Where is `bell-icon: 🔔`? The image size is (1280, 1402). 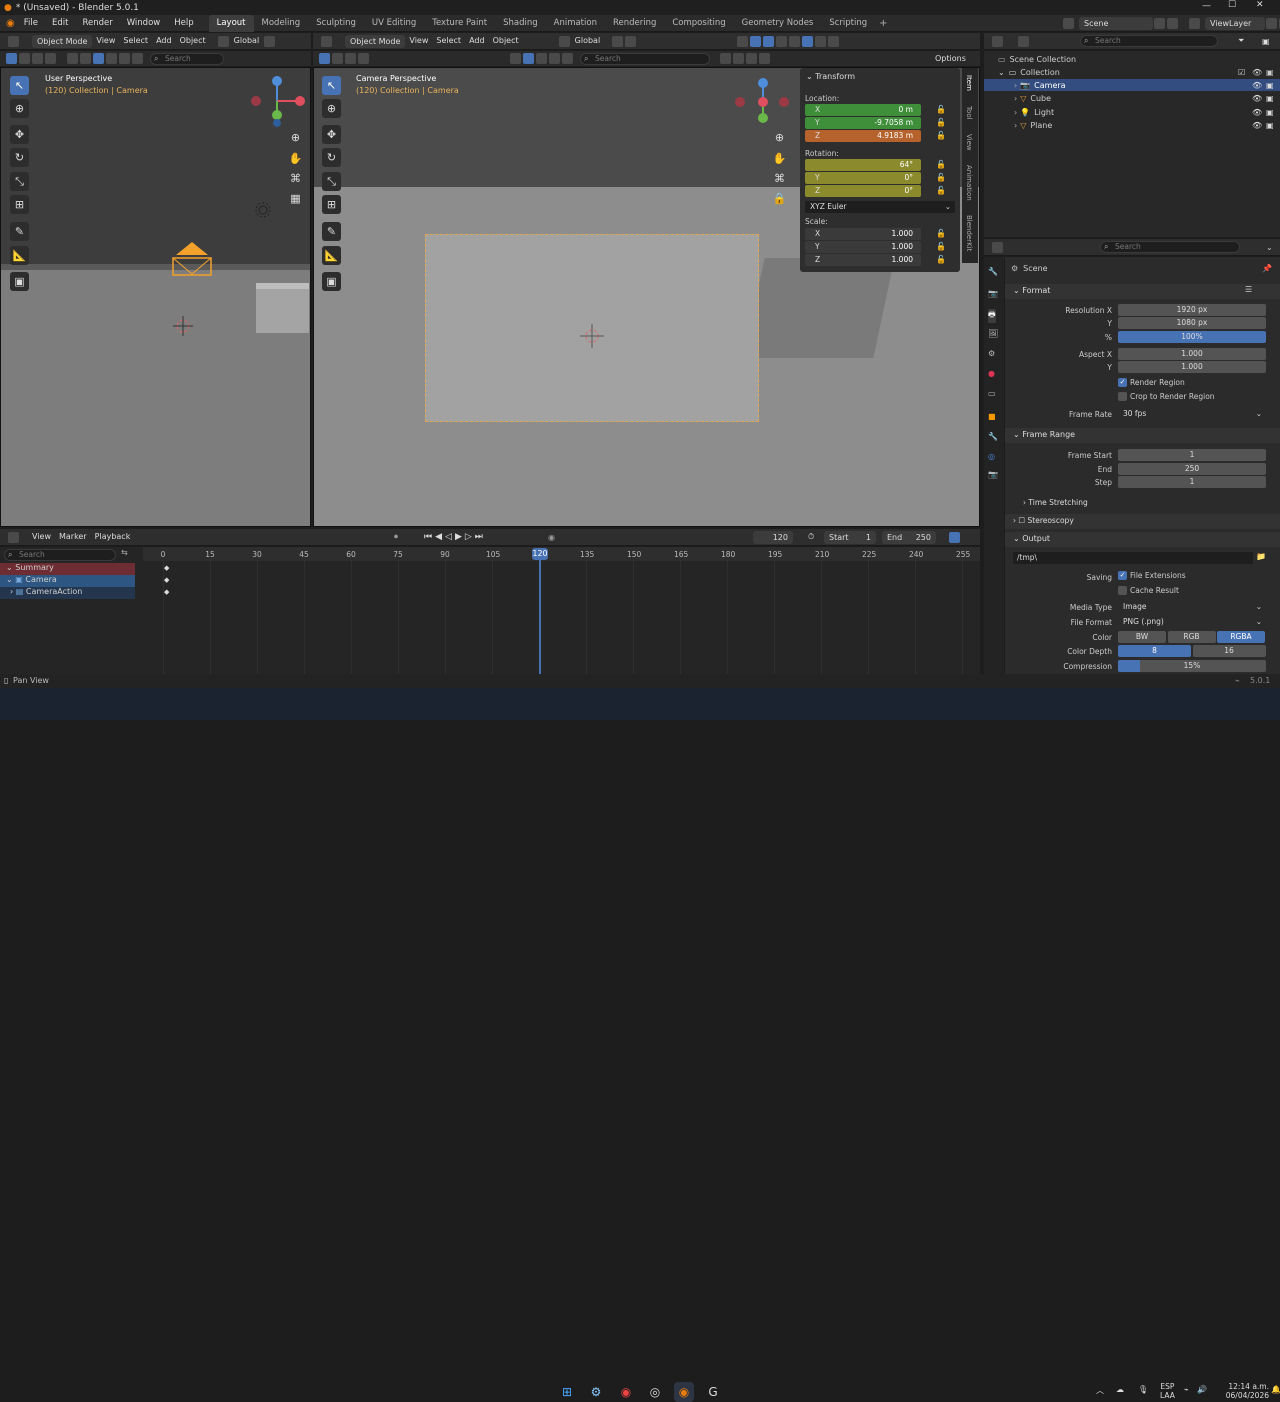
bell-icon: 🔔 is located at coordinates (1275, 1389).